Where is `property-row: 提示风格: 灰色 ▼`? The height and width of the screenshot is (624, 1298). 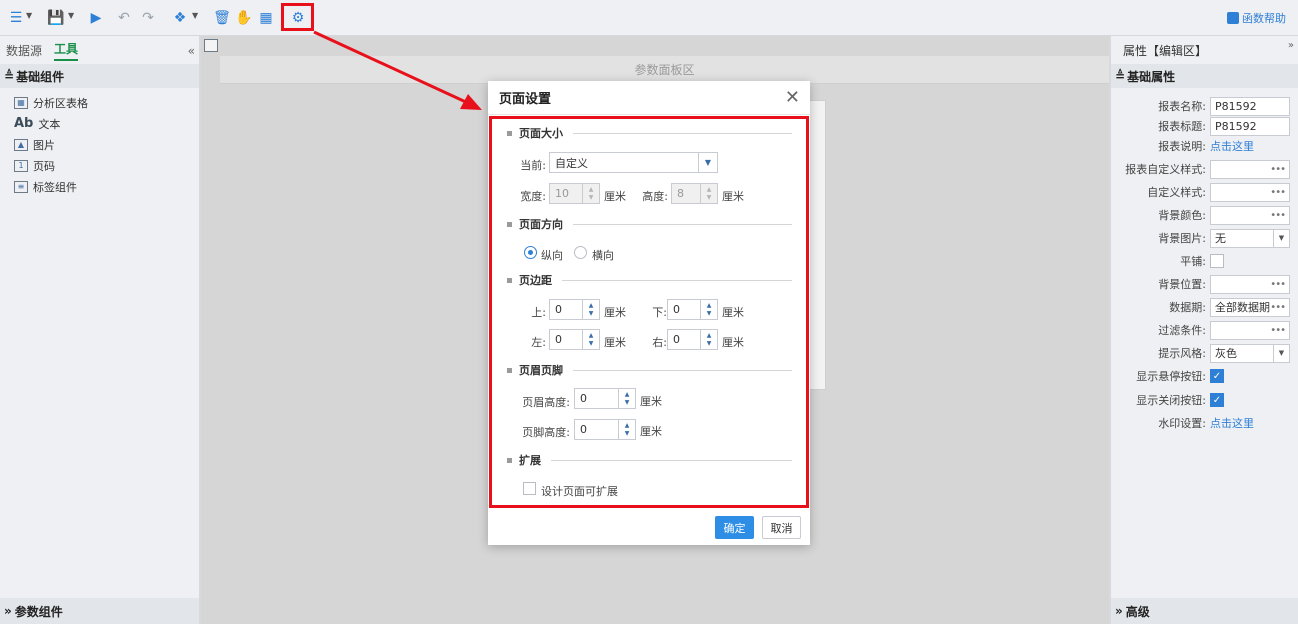 property-row: 提示风格: 灰色 ▼ is located at coordinates (1204, 353).